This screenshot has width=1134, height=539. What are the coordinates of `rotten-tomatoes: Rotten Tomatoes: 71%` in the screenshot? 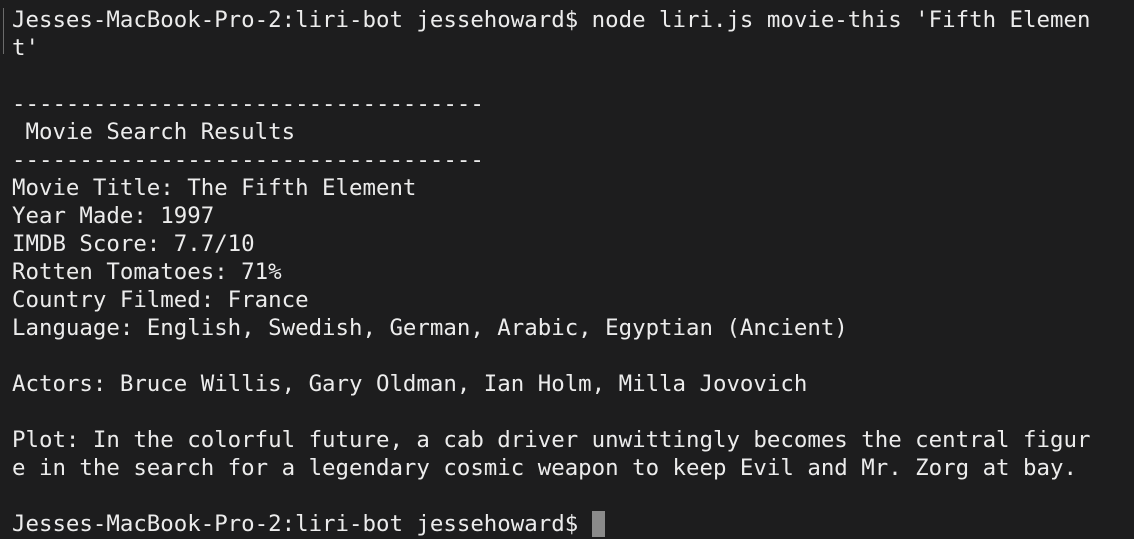 It's located at (147, 272).